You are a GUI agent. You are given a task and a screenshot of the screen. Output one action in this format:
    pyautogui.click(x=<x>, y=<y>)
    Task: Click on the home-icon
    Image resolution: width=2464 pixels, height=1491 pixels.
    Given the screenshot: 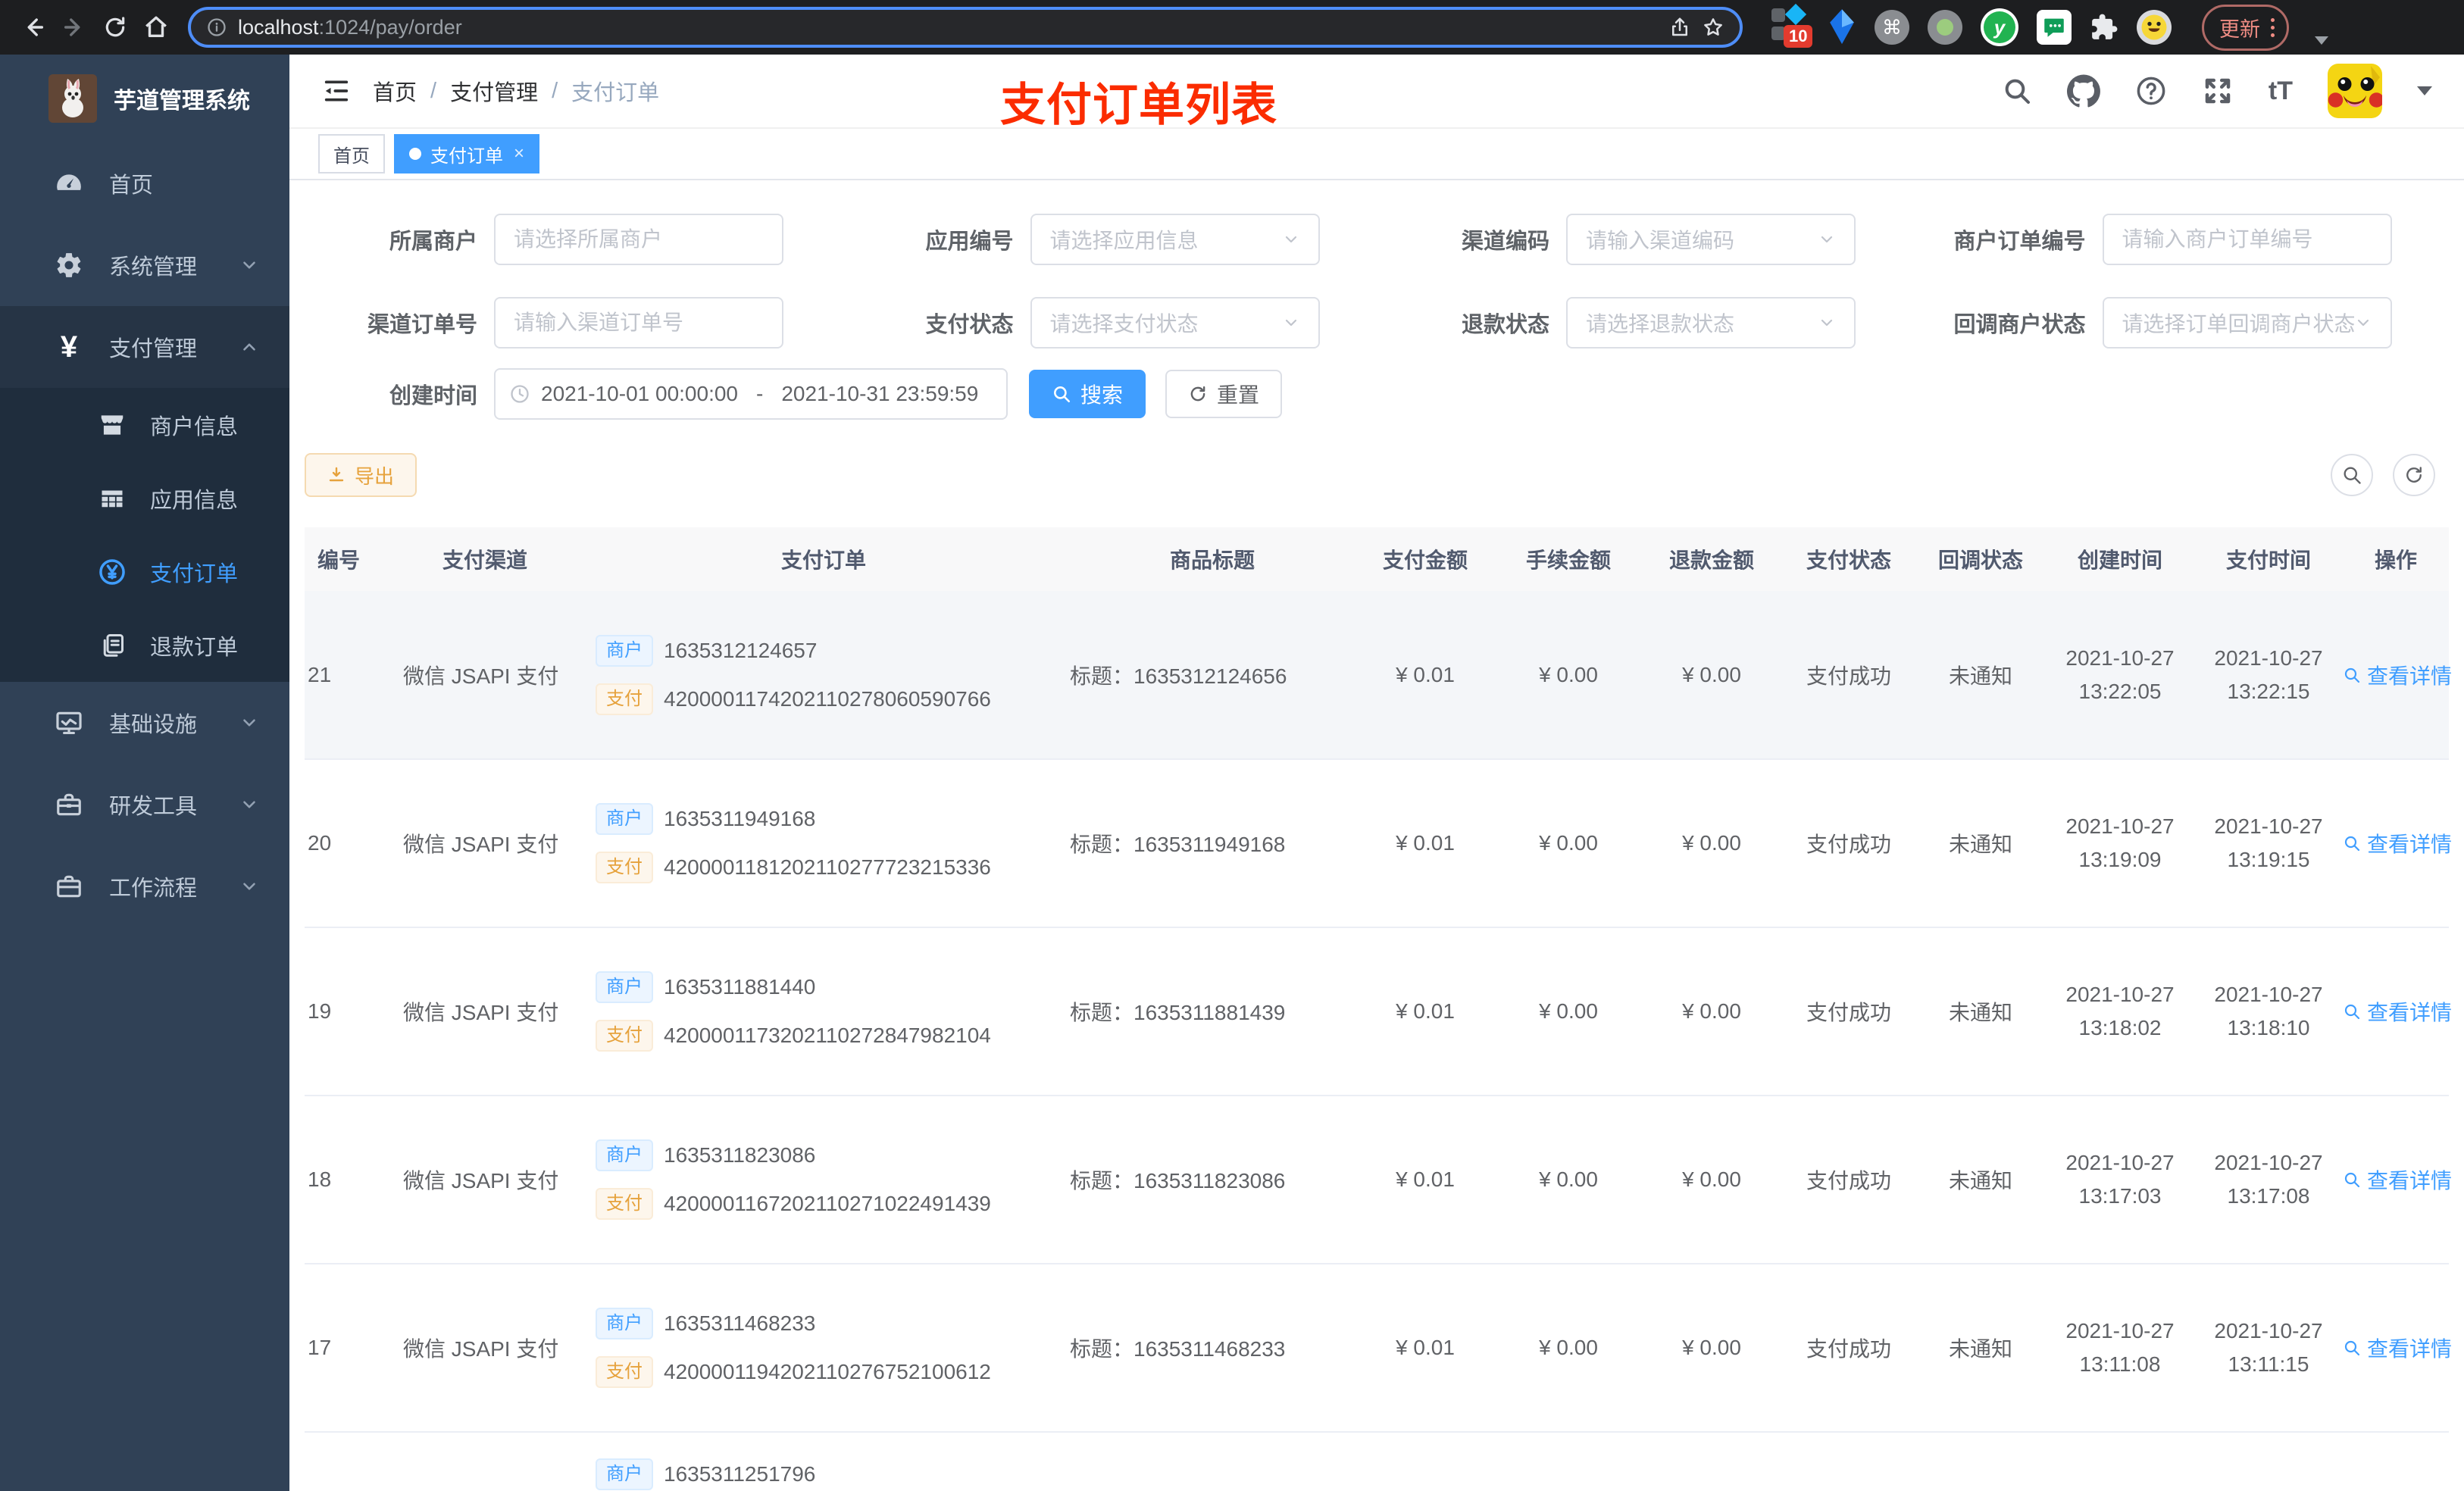 What is the action you would take?
    pyautogui.click(x=156, y=27)
    